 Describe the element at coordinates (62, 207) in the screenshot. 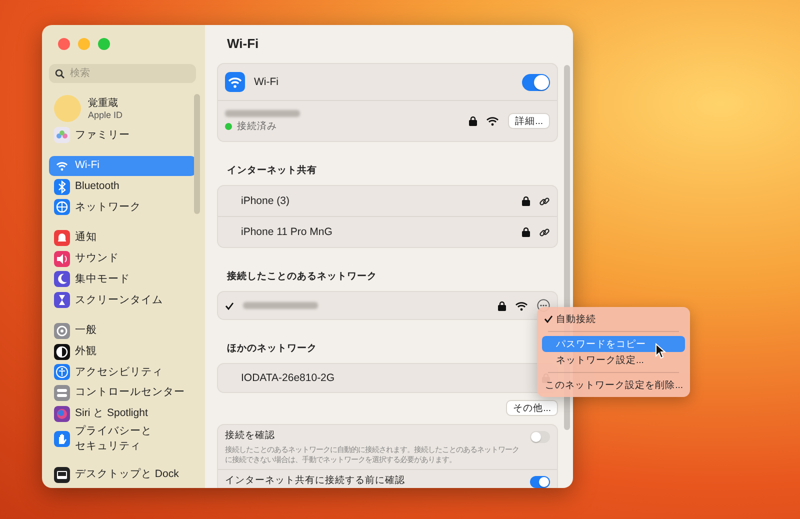

I see `globe-icon` at that location.